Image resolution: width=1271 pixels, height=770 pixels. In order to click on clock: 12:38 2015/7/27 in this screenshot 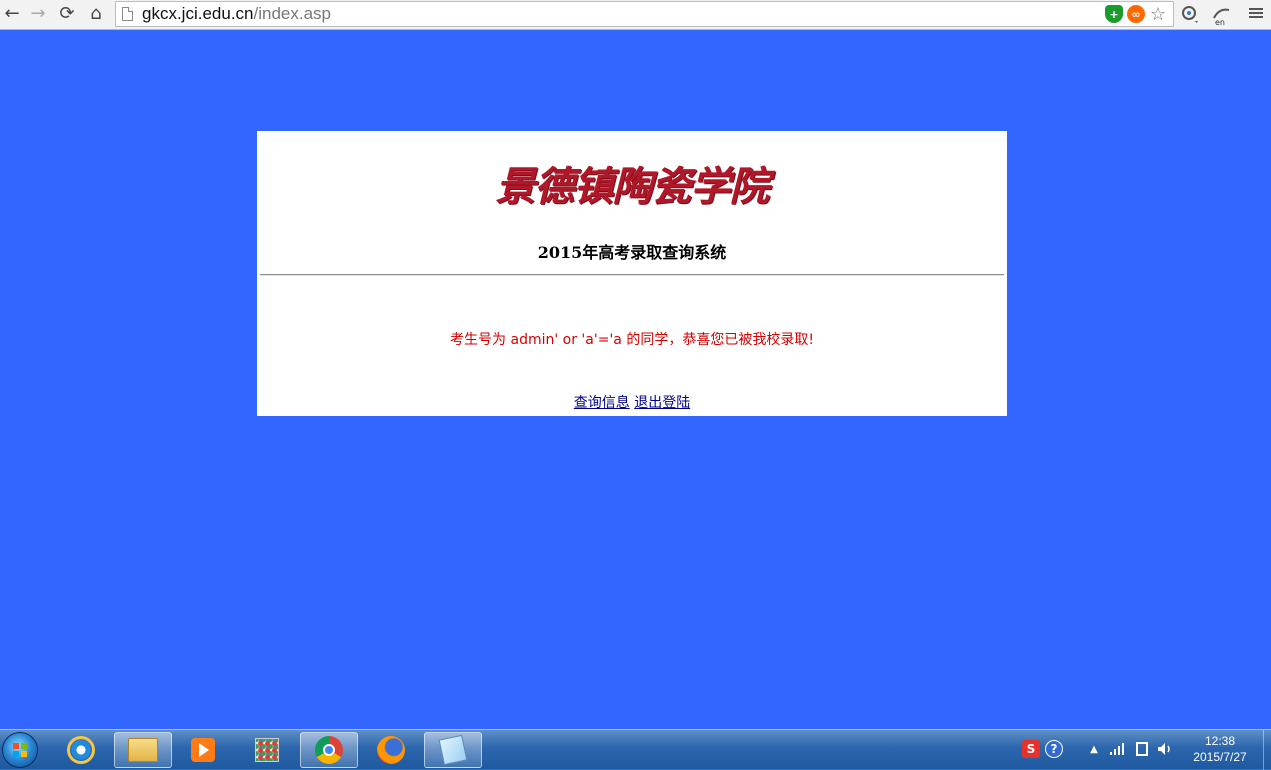, I will do `click(1220, 749)`.